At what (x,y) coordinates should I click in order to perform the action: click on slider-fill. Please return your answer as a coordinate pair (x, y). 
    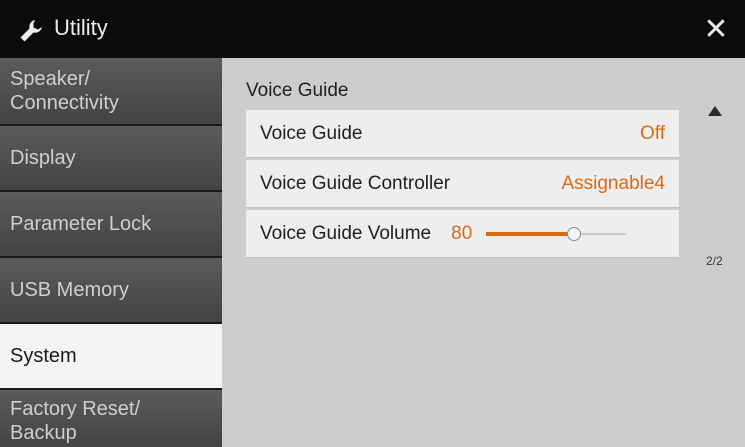
    Looking at the image, I should click on (530, 233).